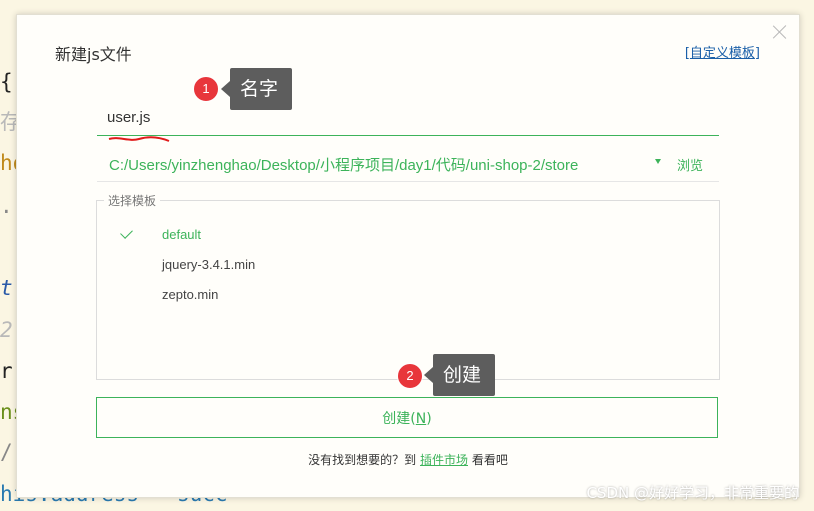 The width and height of the screenshot is (814, 511). What do you see at coordinates (256, 89) in the screenshot?
I see `annotation-callout-name: 名字` at bounding box center [256, 89].